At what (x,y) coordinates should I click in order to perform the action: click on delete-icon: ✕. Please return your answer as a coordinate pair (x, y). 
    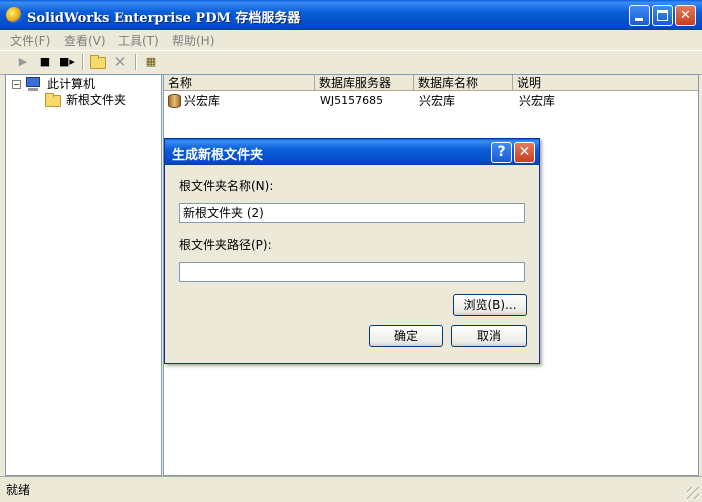
    Looking at the image, I should click on (120, 62).